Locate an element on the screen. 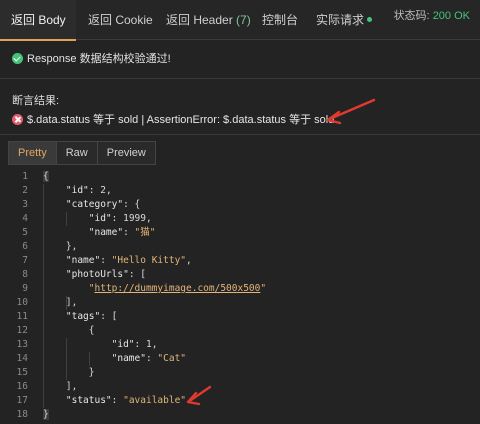 The width and height of the screenshot is (480, 424). code-line: "name": "Cat" is located at coordinates (114, 359).